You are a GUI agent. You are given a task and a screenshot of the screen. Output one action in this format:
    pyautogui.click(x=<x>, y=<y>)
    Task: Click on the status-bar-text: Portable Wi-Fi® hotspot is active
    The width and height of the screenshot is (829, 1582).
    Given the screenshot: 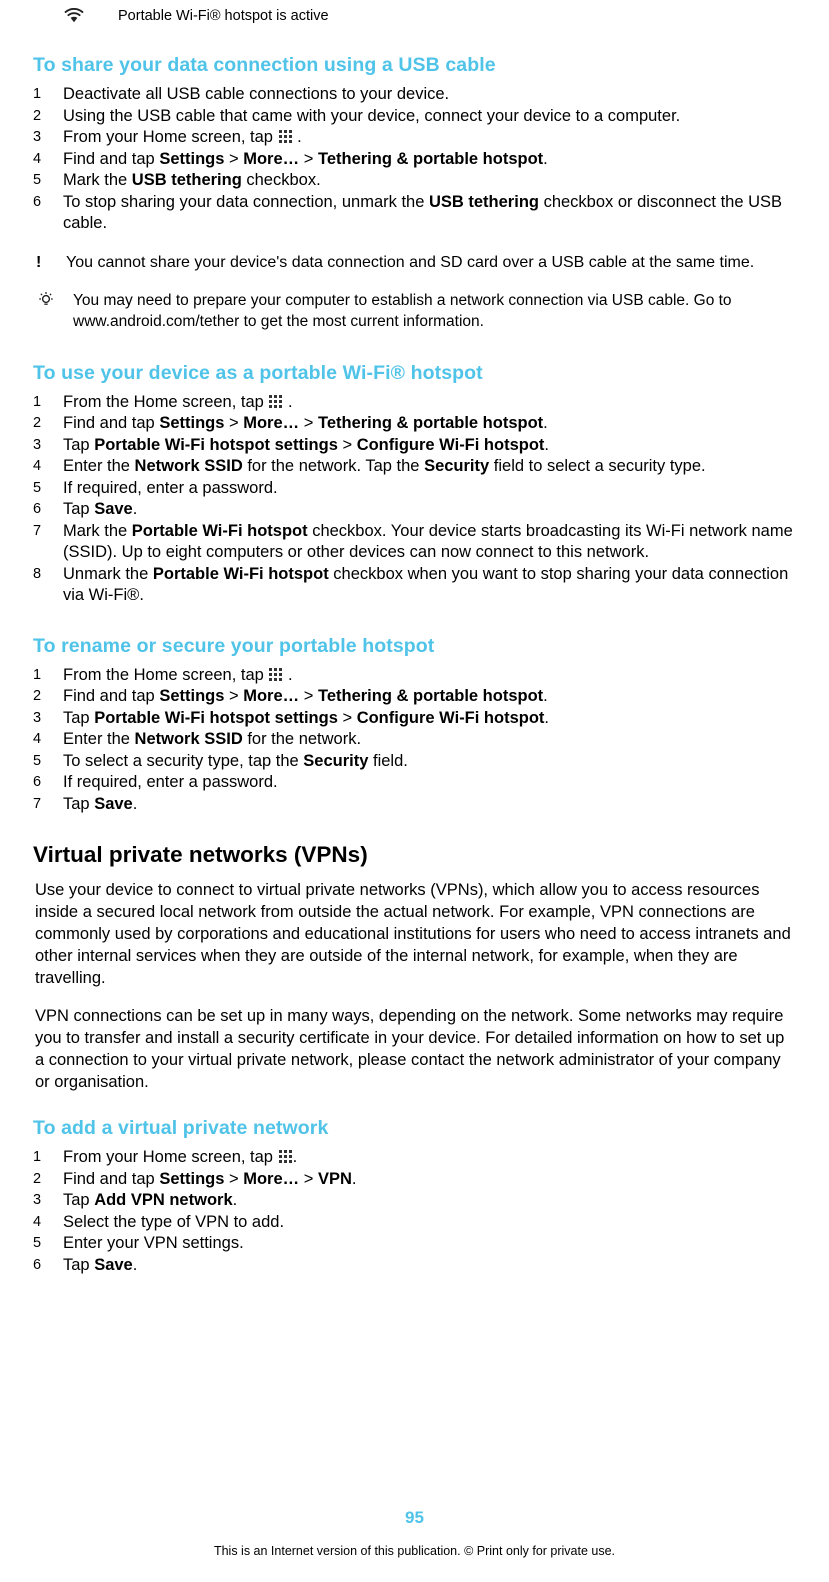 What is the action you would take?
    pyautogui.click(x=223, y=16)
    